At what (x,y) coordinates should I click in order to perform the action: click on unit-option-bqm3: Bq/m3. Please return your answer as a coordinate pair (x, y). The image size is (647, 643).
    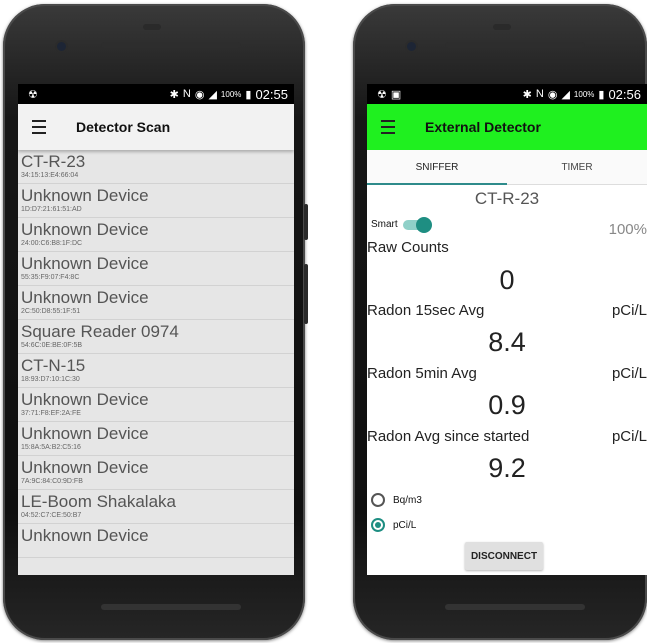
    Looking at the image, I should click on (396, 500).